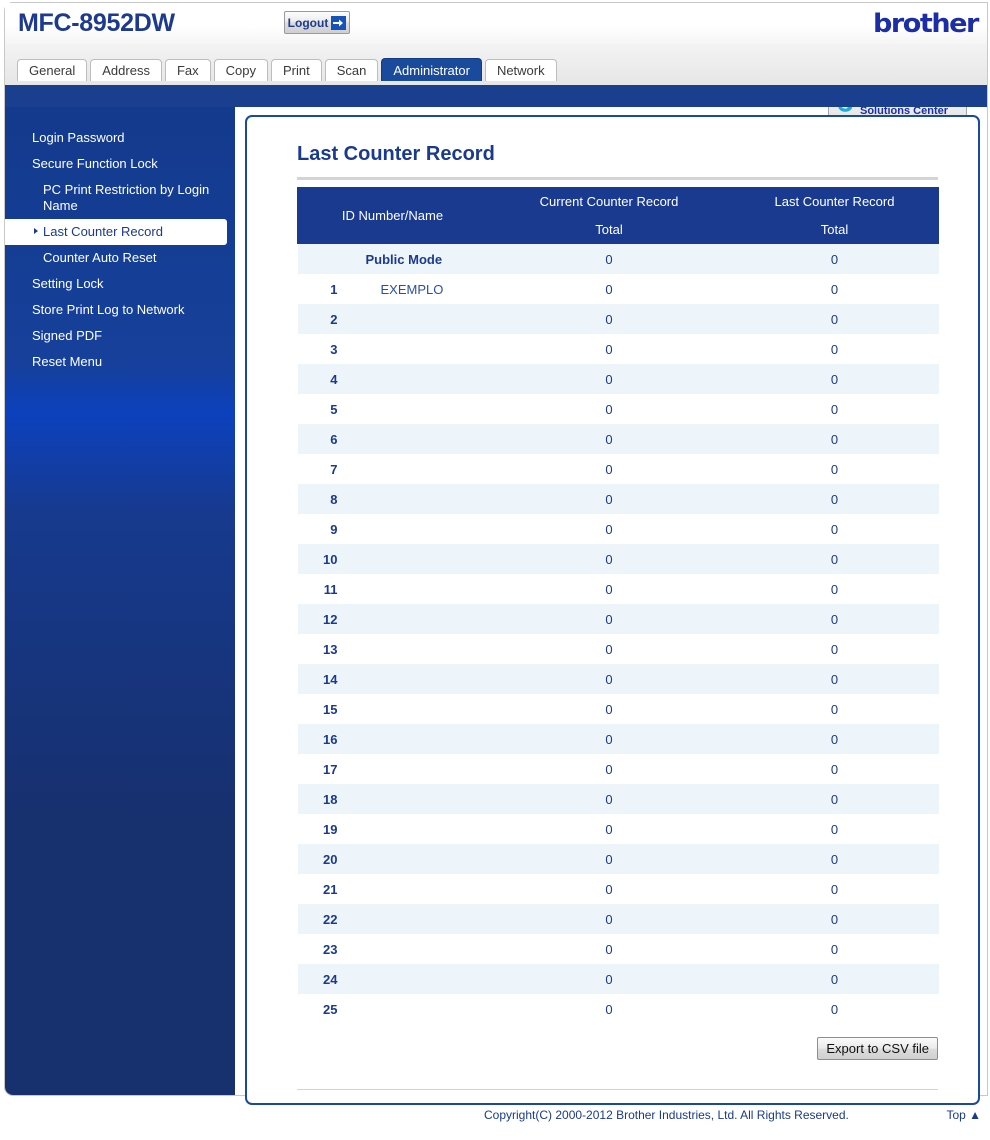 The width and height of the screenshot is (990, 1140). Describe the element at coordinates (393, 259) in the screenshot. I see `cell-id-number-name: Public Mode` at that location.